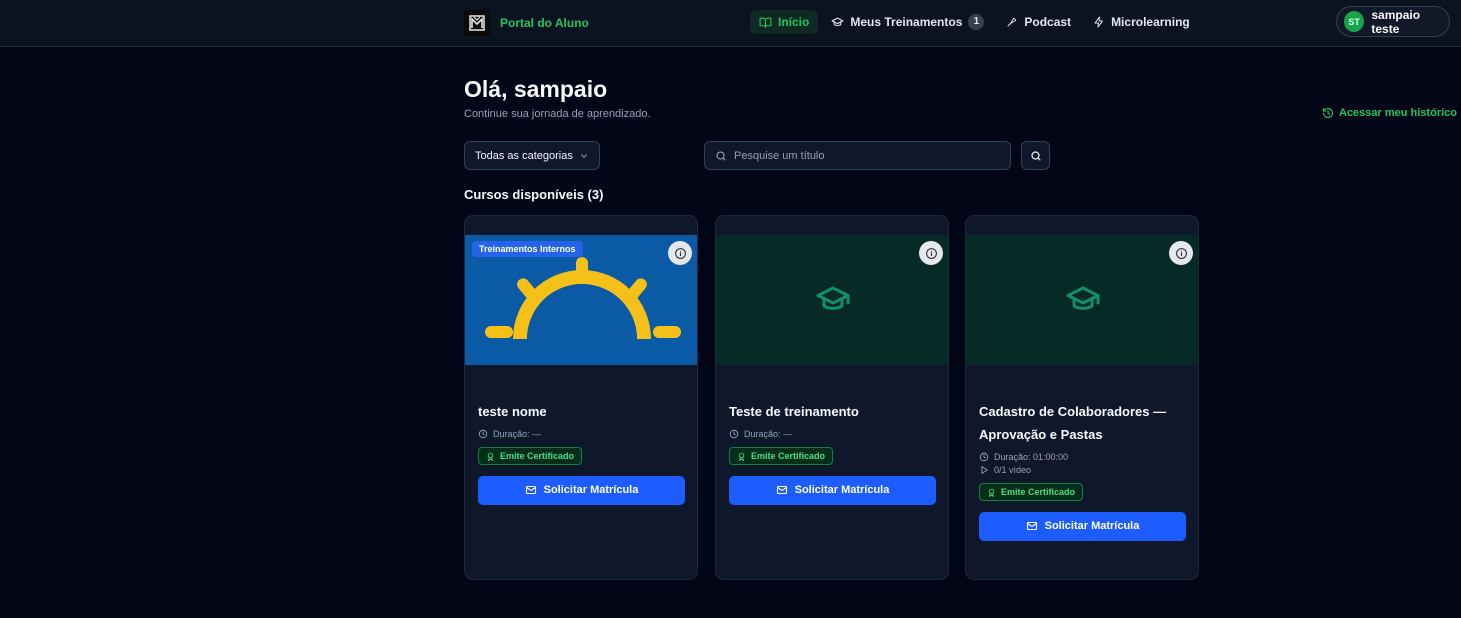 This screenshot has width=1461, height=618. I want to click on nav-item-microlearning: Microlearning, so click(1141, 22).